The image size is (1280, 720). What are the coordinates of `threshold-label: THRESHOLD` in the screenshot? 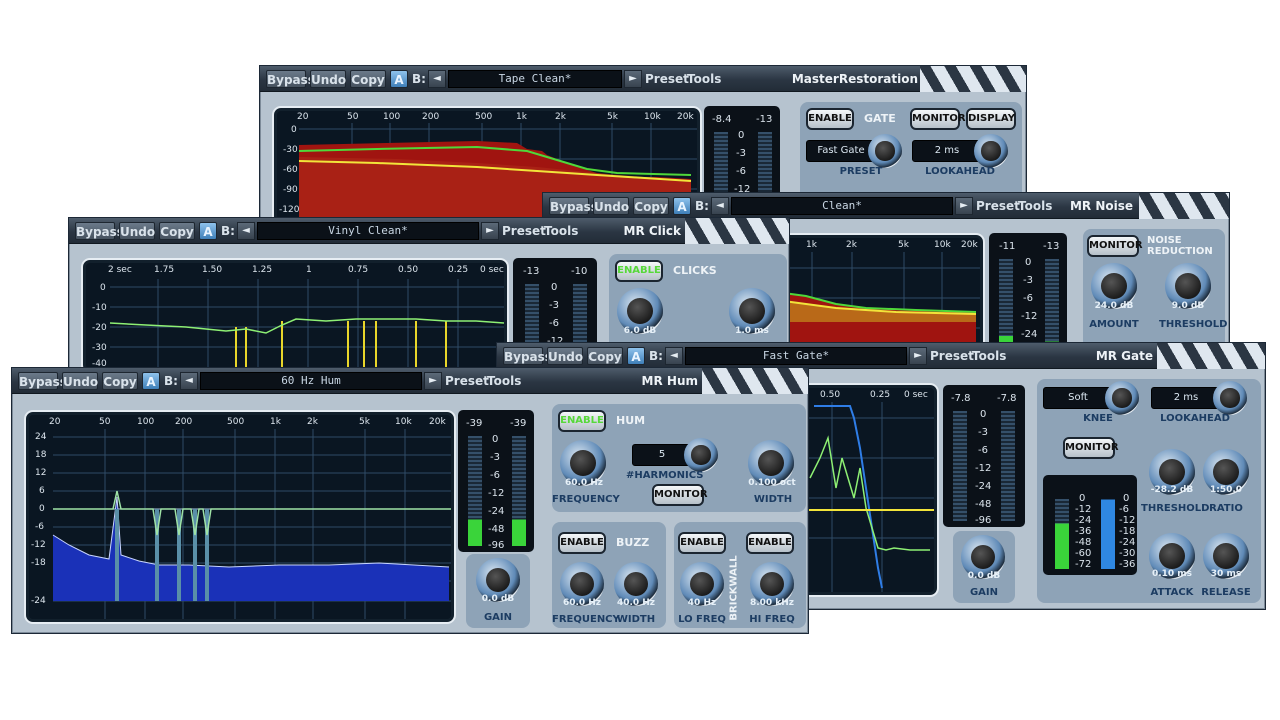 It's located at (1193, 324).